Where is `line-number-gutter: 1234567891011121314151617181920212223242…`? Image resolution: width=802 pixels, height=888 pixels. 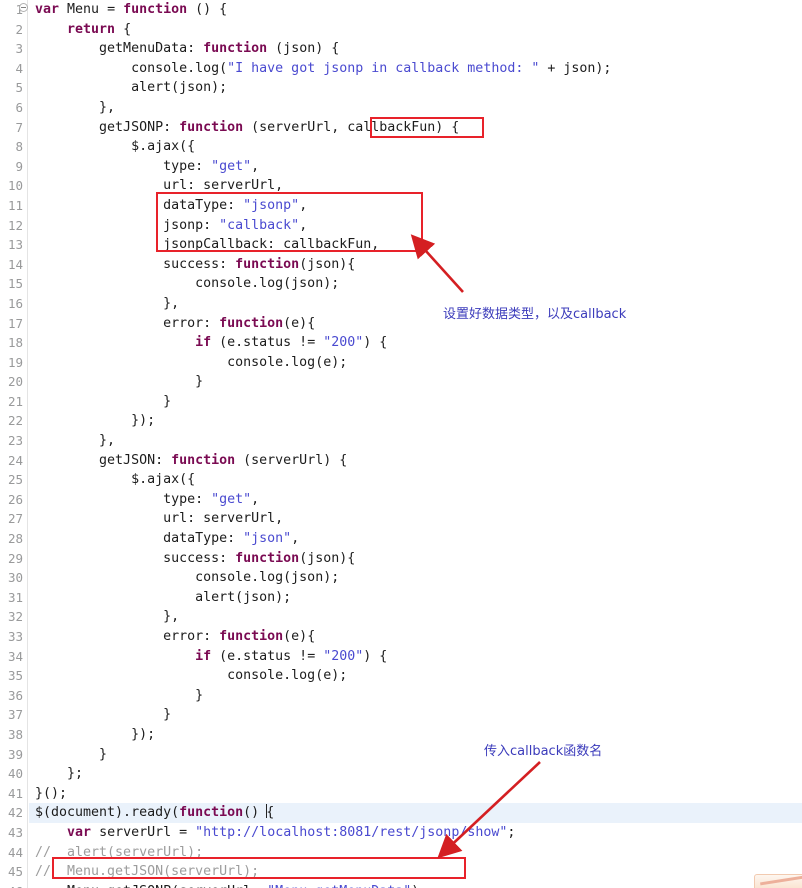 line-number-gutter: 1234567891011121314151617181920212223242… is located at coordinates (14, 444).